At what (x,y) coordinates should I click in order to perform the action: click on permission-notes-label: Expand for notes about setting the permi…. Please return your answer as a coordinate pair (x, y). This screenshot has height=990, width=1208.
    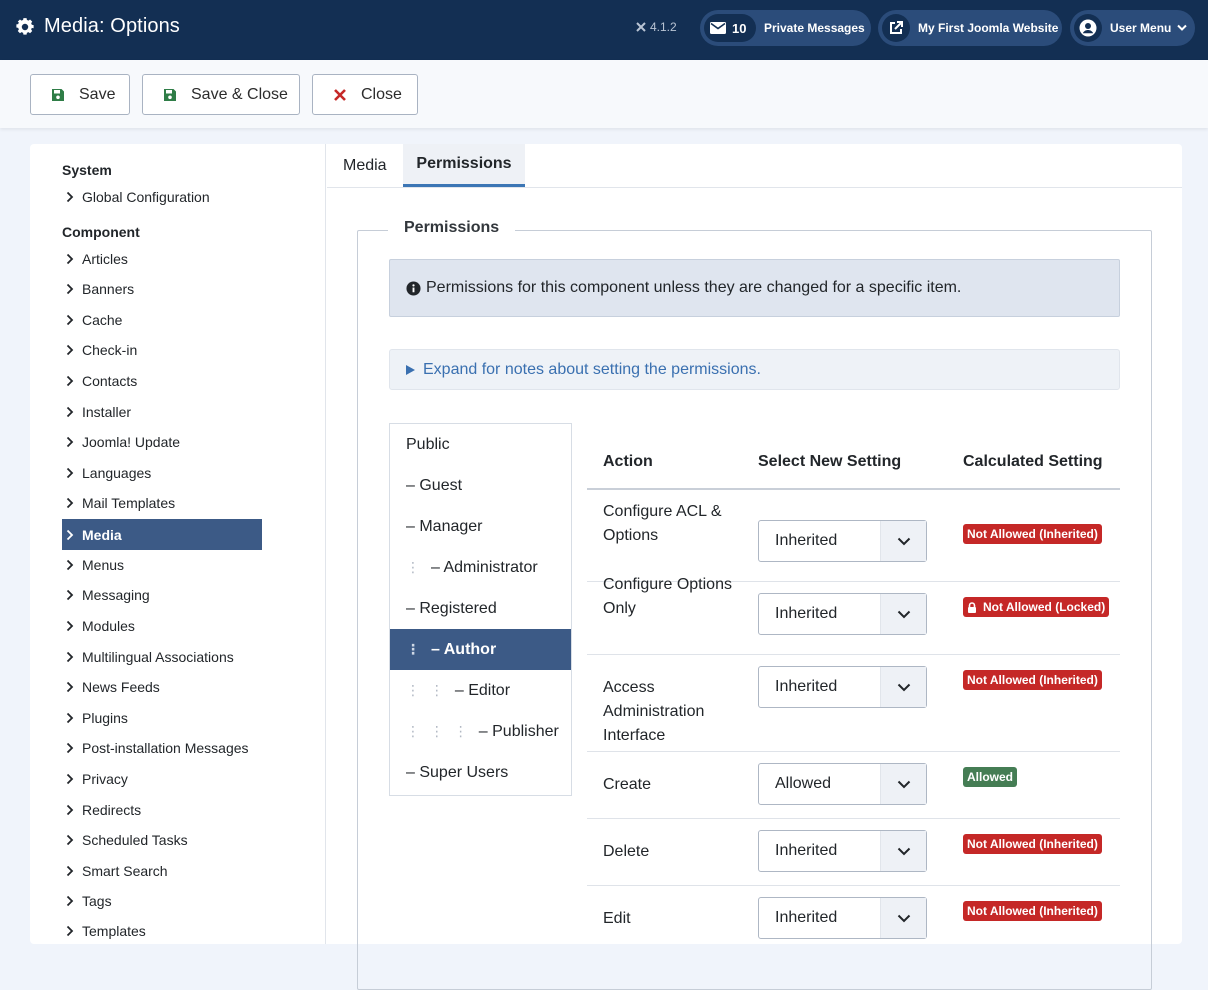
    Looking at the image, I should click on (592, 369).